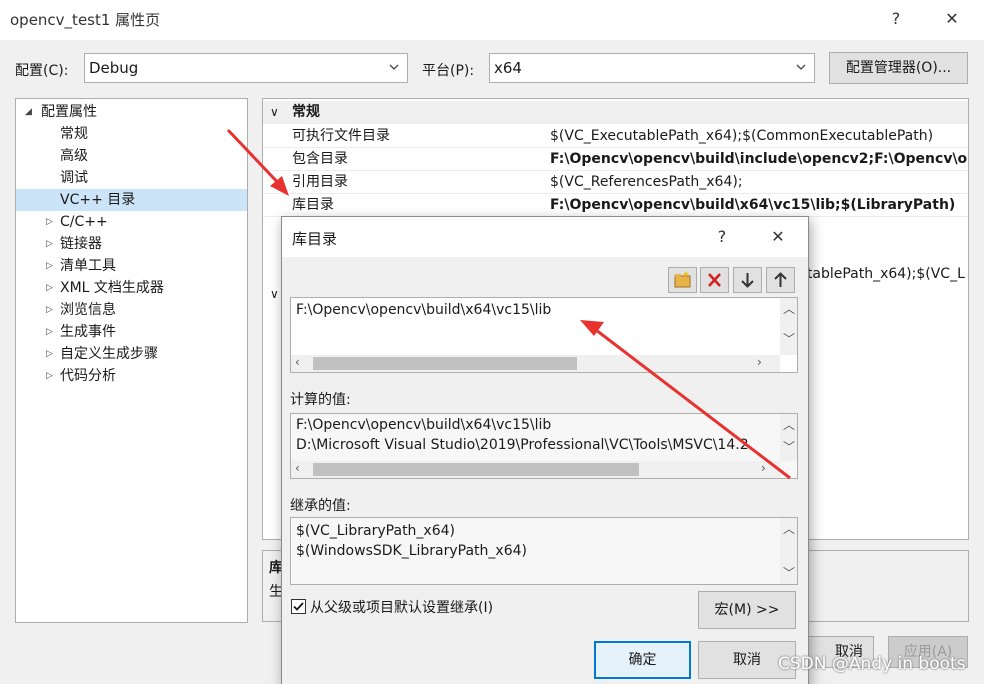  What do you see at coordinates (872, 664) in the screenshot?
I see `watermark: CSDN @Andy in boots` at bounding box center [872, 664].